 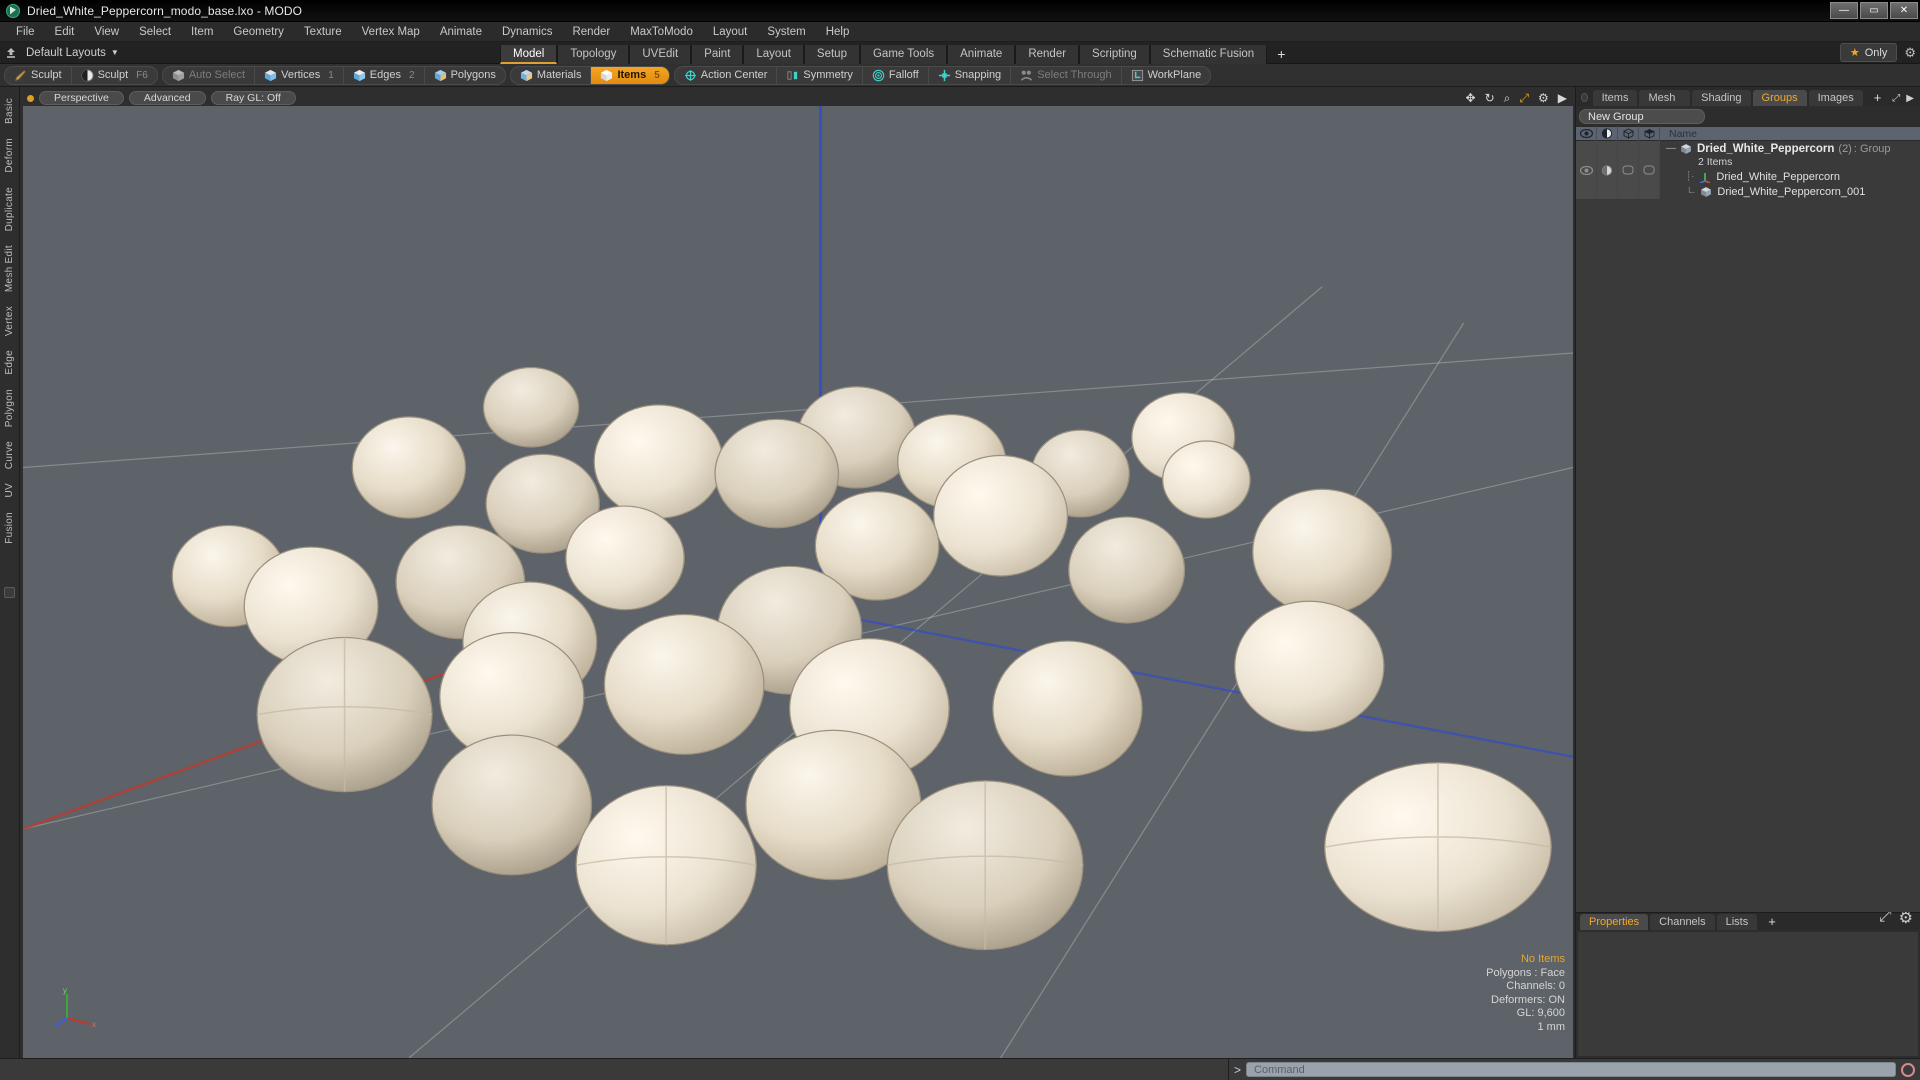 What do you see at coordinates (529, 54) in the screenshot?
I see `layout-tab-model: Model` at bounding box center [529, 54].